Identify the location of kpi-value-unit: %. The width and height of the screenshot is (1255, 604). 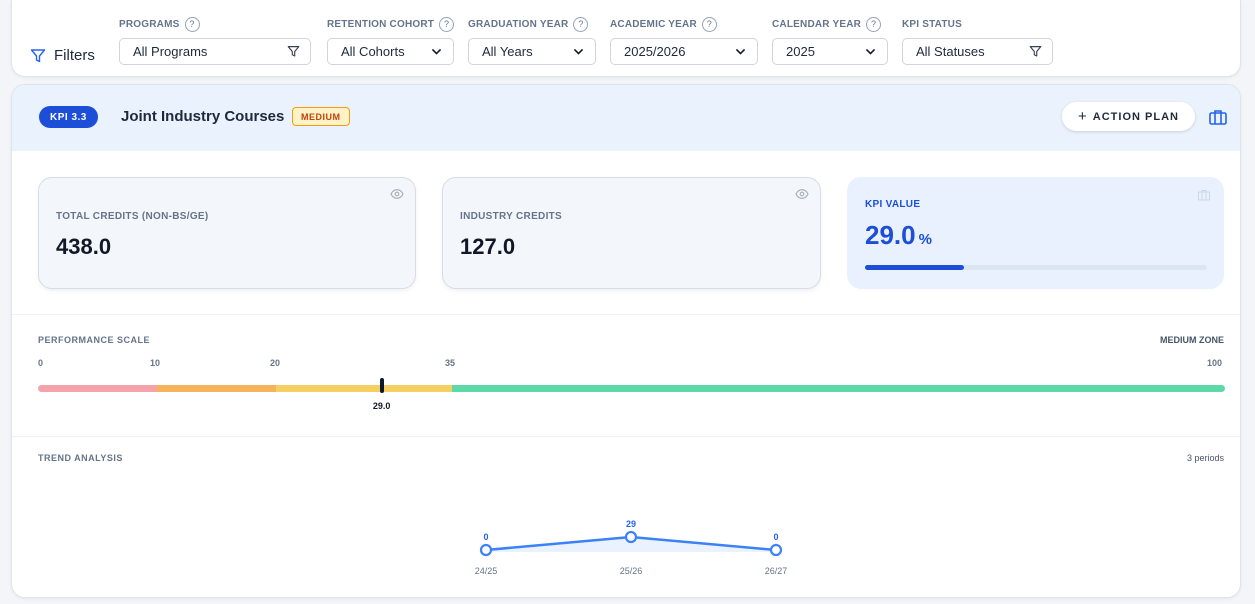
(925, 239).